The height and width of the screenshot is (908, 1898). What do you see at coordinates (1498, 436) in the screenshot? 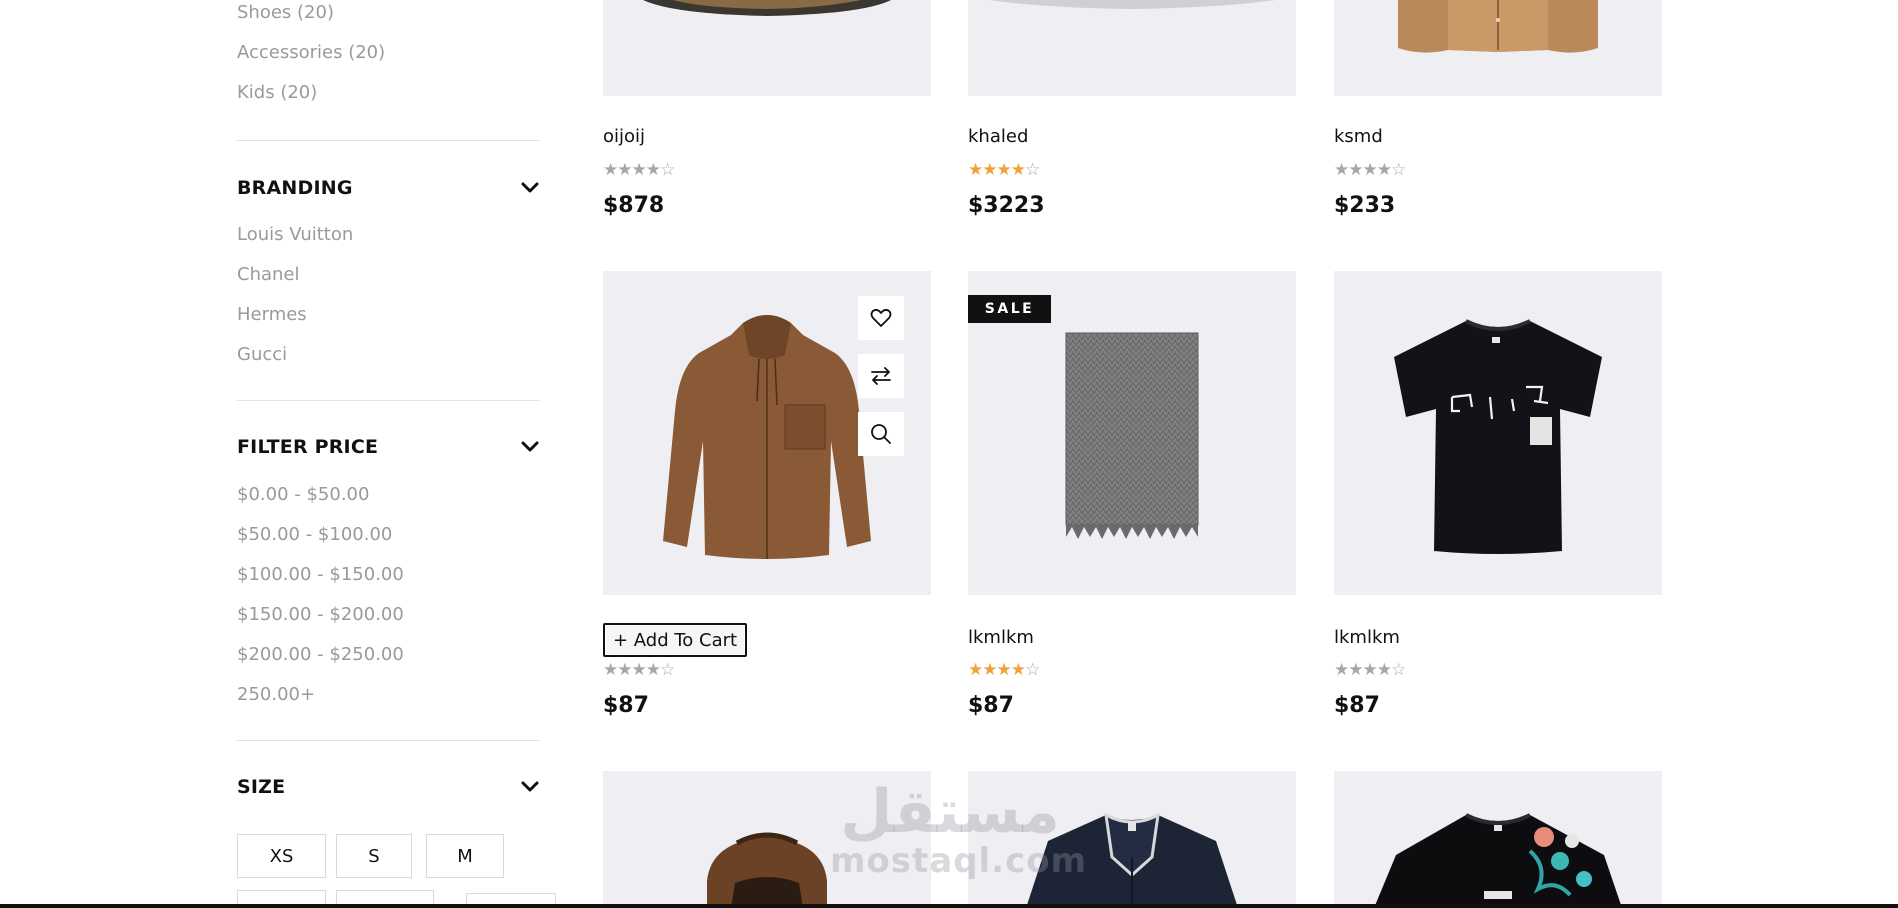
I see `black-tshirt-image` at bounding box center [1498, 436].